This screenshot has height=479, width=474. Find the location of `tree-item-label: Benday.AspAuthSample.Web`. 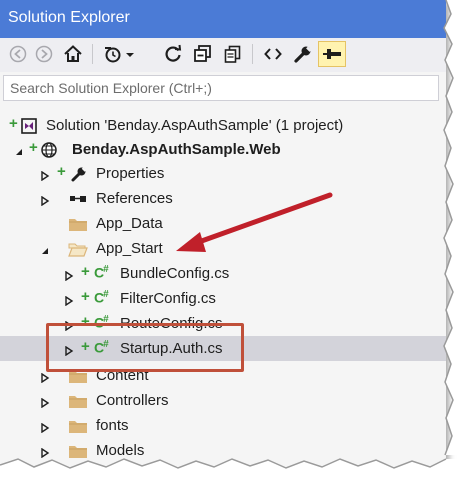

tree-item-label: Benday.AspAuthSample.Web is located at coordinates (176, 149).